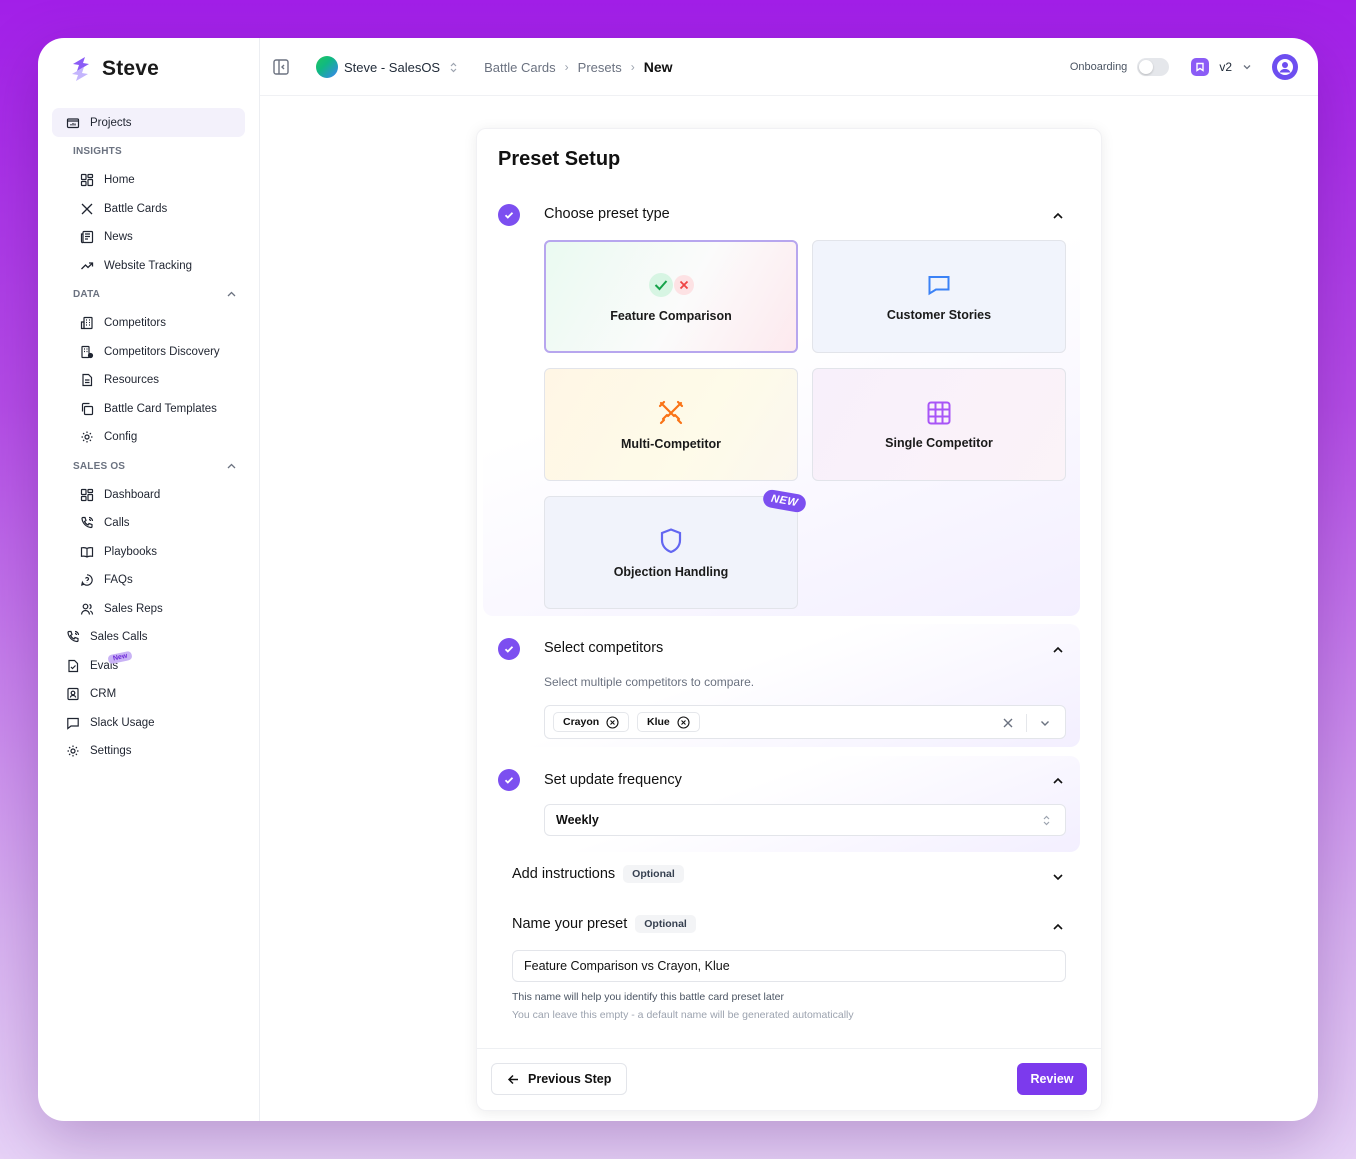 The width and height of the screenshot is (1356, 1159). Describe the element at coordinates (1153, 67) in the screenshot. I see `onboarding-toggle` at that location.